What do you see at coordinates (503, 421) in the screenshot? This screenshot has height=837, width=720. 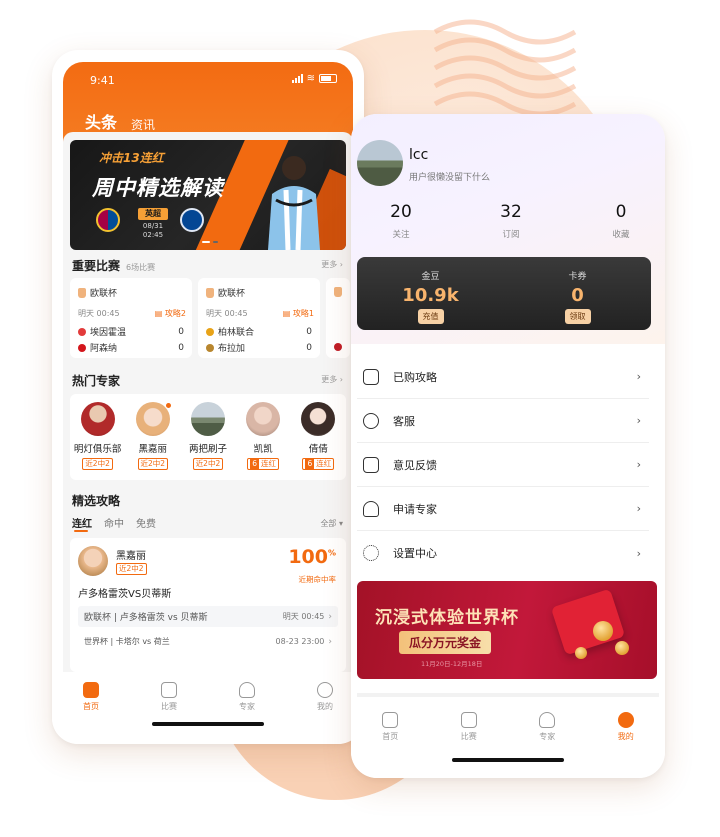 I see `menu-customer-service: 客服 ›` at bounding box center [503, 421].